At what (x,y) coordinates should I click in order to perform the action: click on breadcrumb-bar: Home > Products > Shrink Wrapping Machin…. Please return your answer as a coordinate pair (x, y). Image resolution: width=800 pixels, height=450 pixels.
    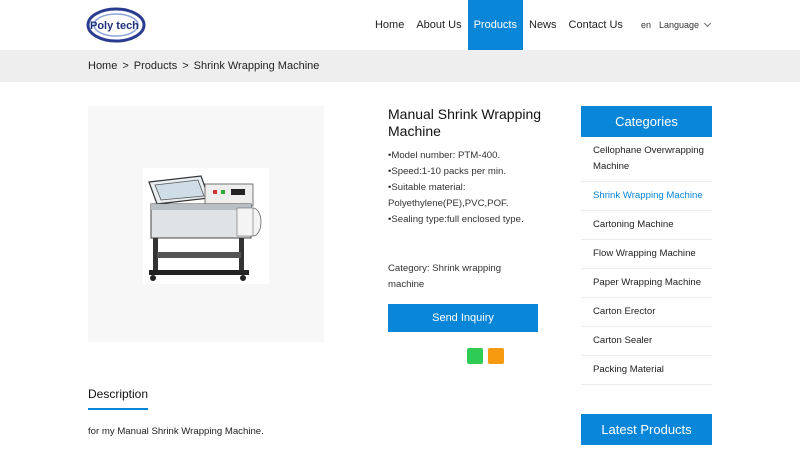
    Looking at the image, I should click on (400, 66).